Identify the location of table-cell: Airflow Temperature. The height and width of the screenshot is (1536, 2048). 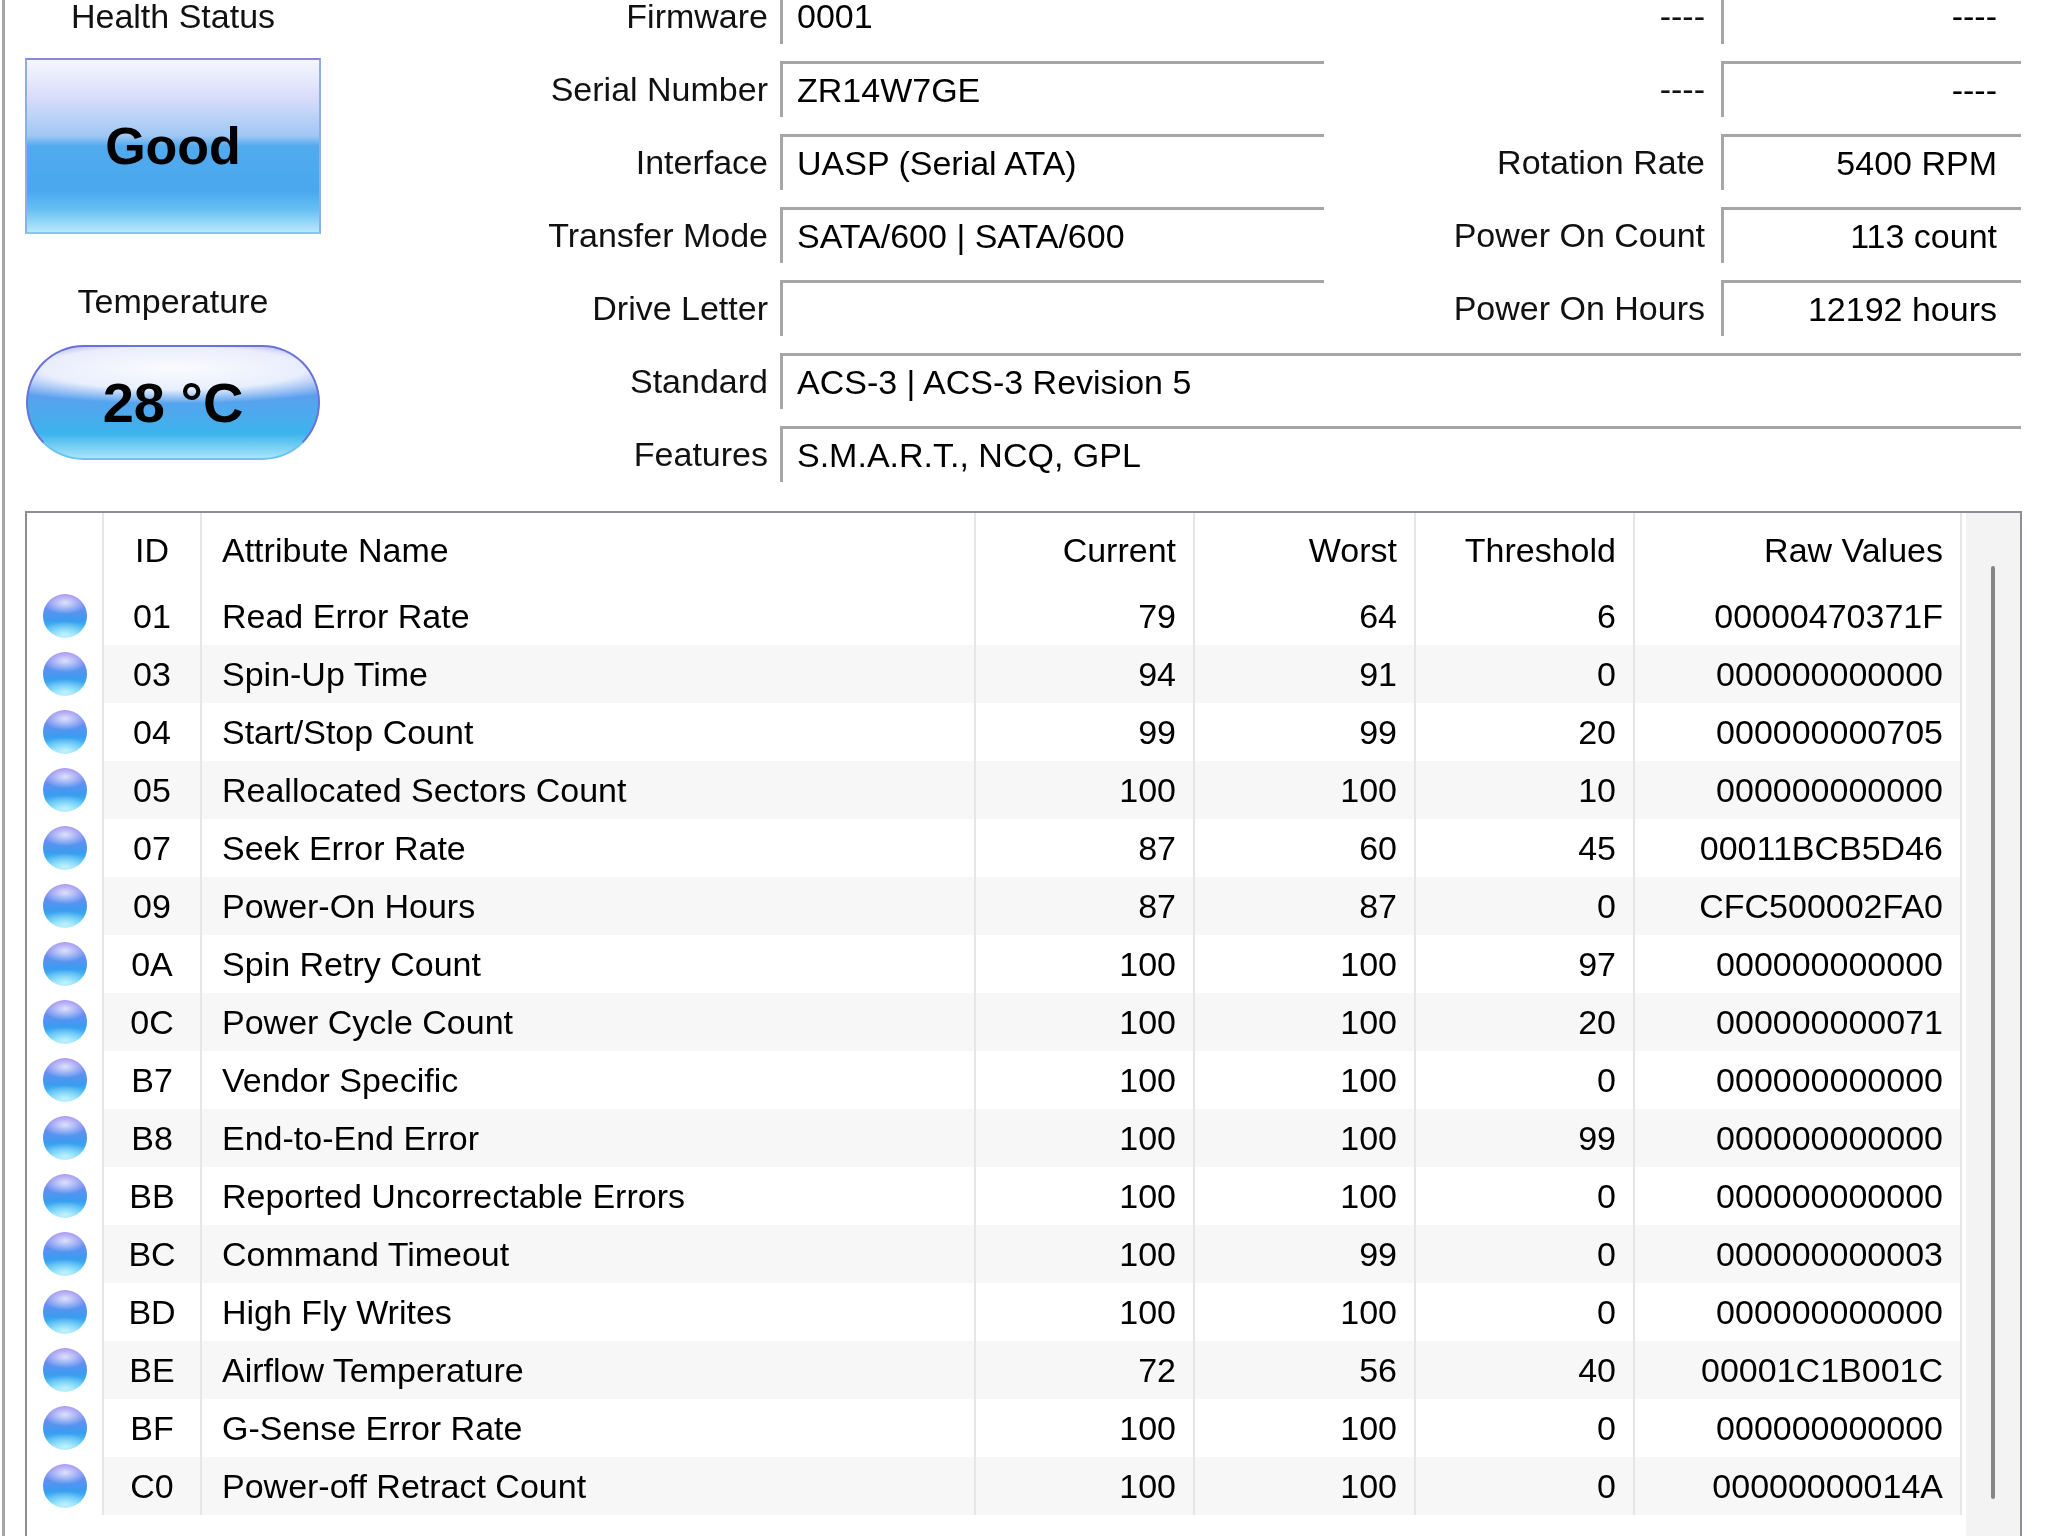
(589, 1370).